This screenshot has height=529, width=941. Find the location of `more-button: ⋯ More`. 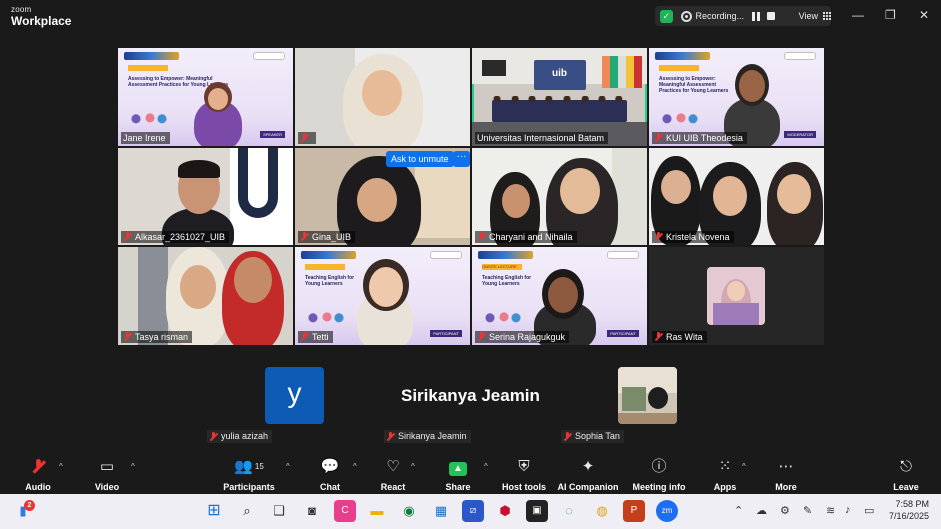

more-button: ⋯ More is located at coordinates (786, 475).